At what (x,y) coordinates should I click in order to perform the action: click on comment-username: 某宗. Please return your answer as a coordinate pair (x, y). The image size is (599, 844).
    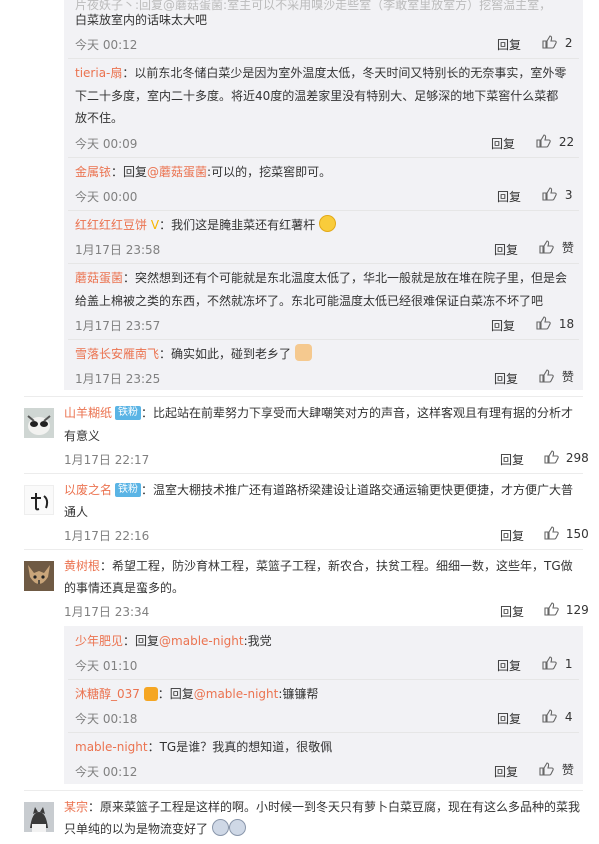
    Looking at the image, I should click on (76, 807).